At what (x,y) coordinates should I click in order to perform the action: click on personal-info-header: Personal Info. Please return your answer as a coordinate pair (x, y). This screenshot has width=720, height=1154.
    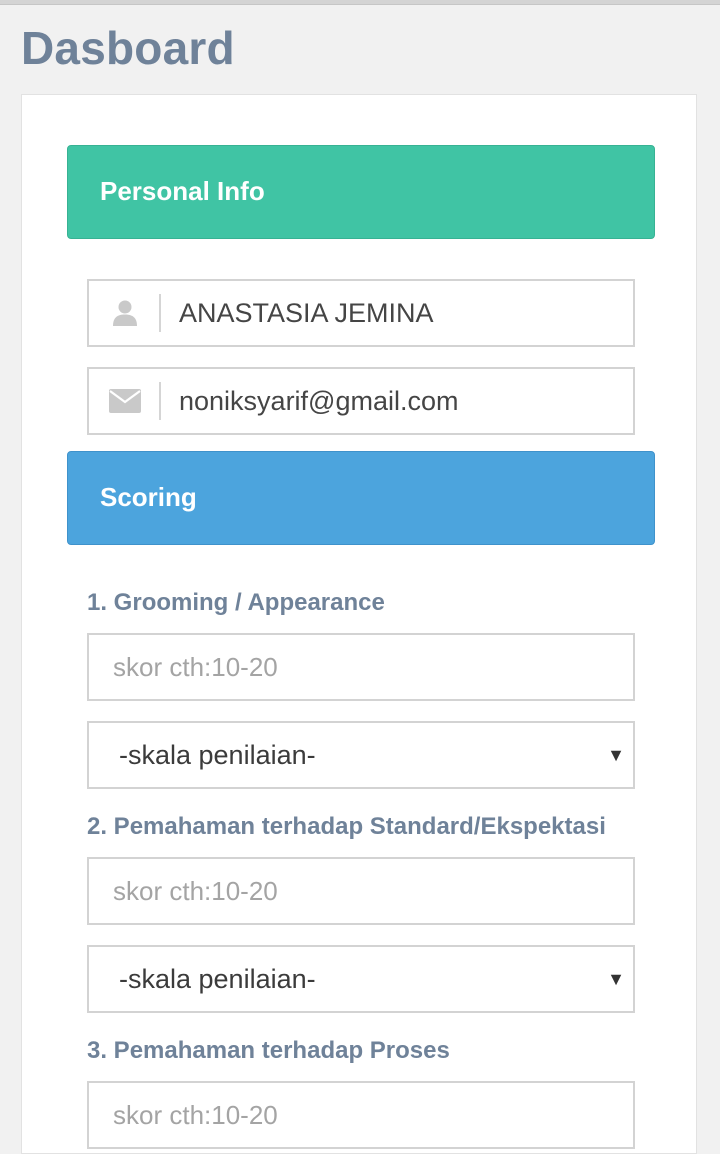
    Looking at the image, I should click on (361, 192).